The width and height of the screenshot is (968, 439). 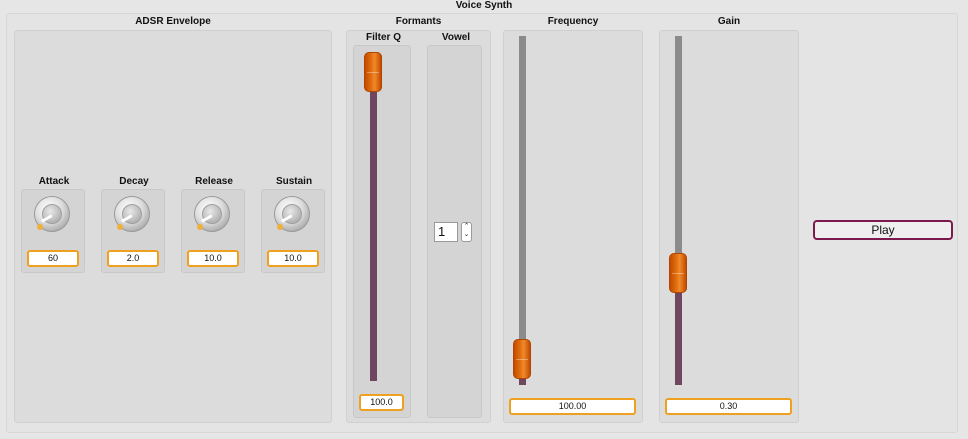 I want to click on sustain-value-field: 10.0, so click(x=293, y=258).